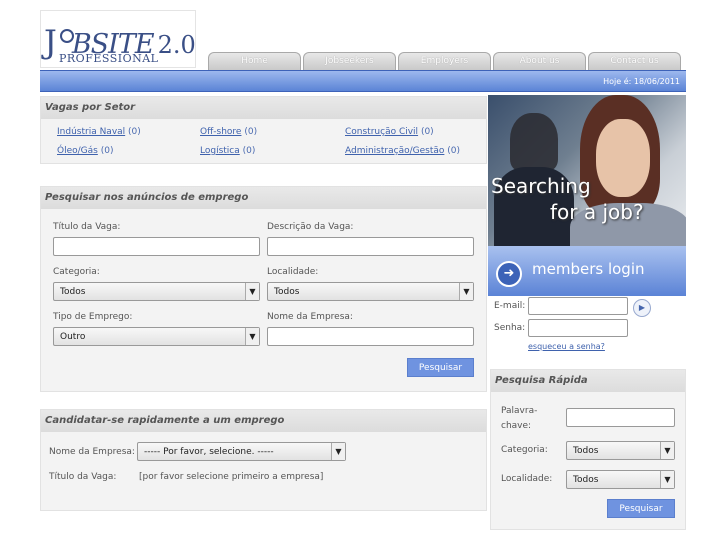 The image size is (727, 545). I want to click on sector-link: Administração/Gestão (0), so click(402, 151).